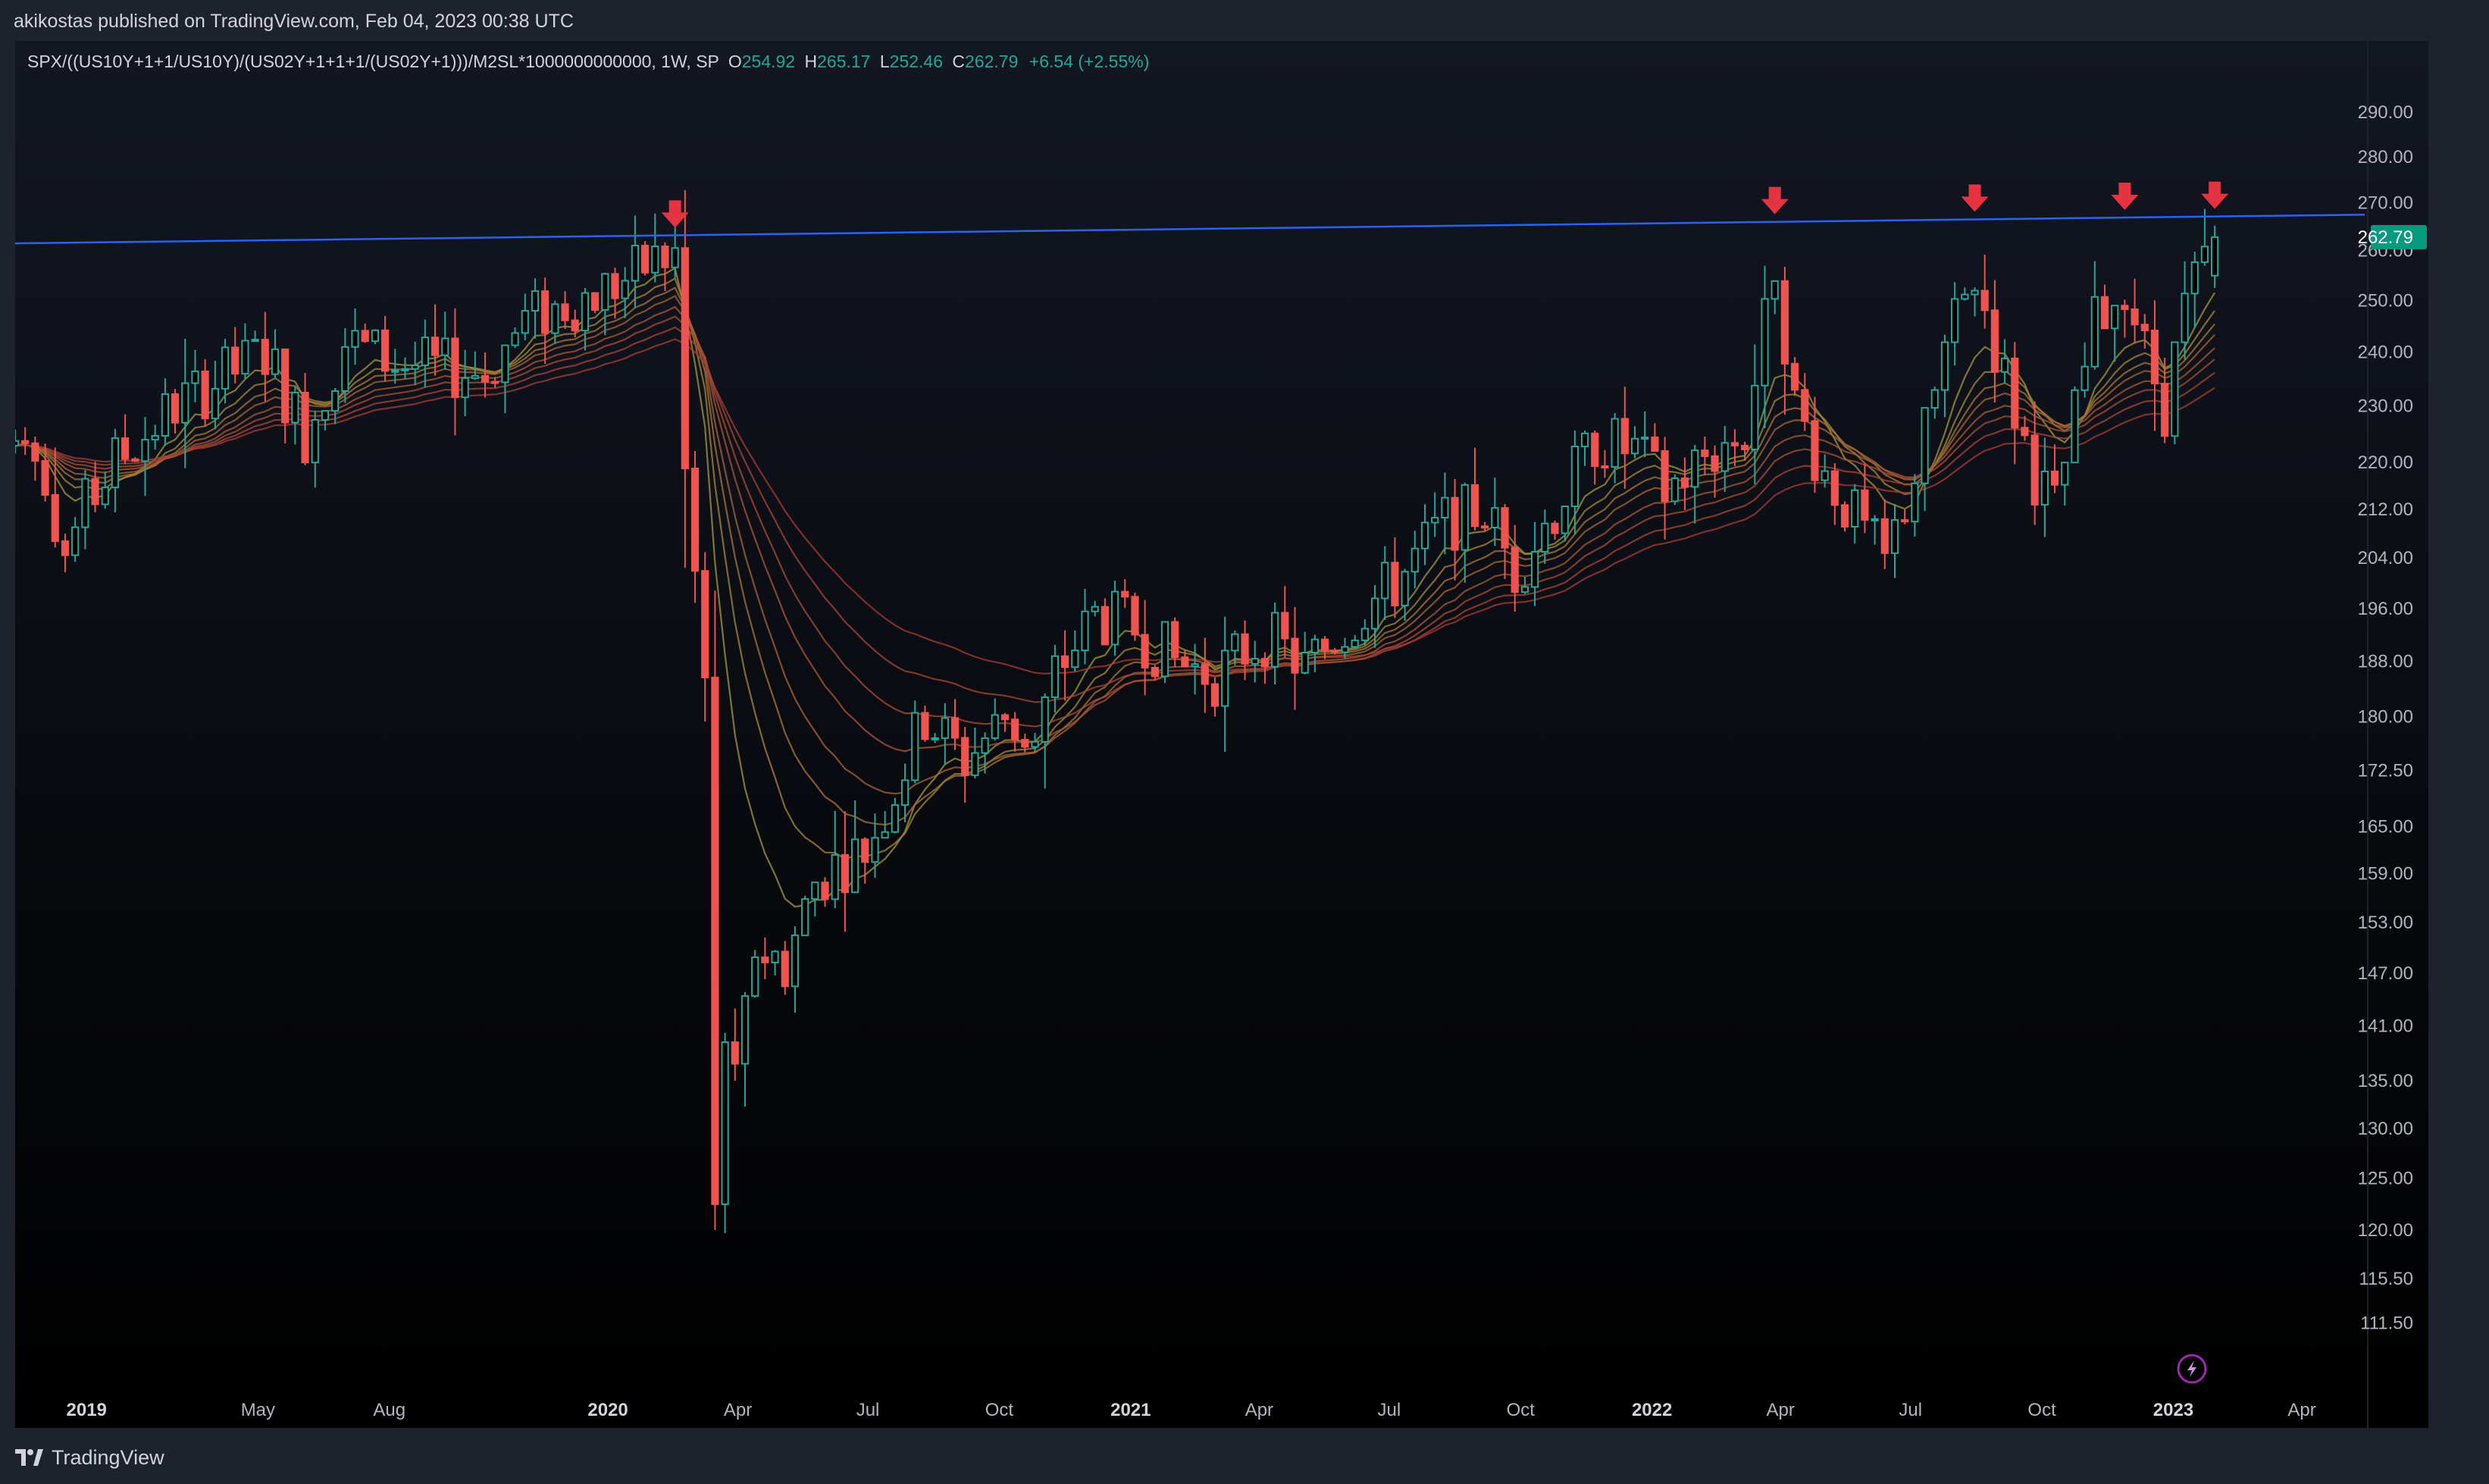 The height and width of the screenshot is (1484, 2489). What do you see at coordinates (959, 61) in the screenshot?
I see `close-label: C` at bounding box center [959, 61].